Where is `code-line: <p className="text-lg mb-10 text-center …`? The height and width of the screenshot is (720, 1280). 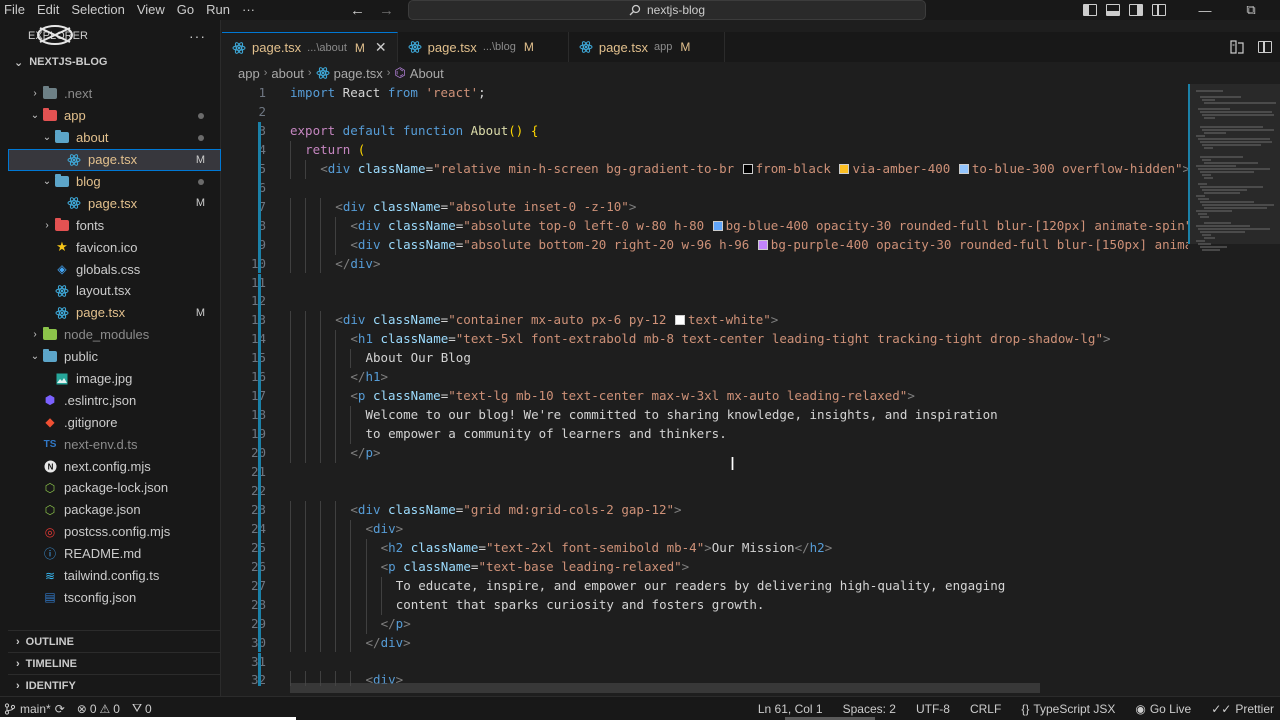
code-line: <p className="text-lg mb-10 text-center … is located at coordinates (632, 396).